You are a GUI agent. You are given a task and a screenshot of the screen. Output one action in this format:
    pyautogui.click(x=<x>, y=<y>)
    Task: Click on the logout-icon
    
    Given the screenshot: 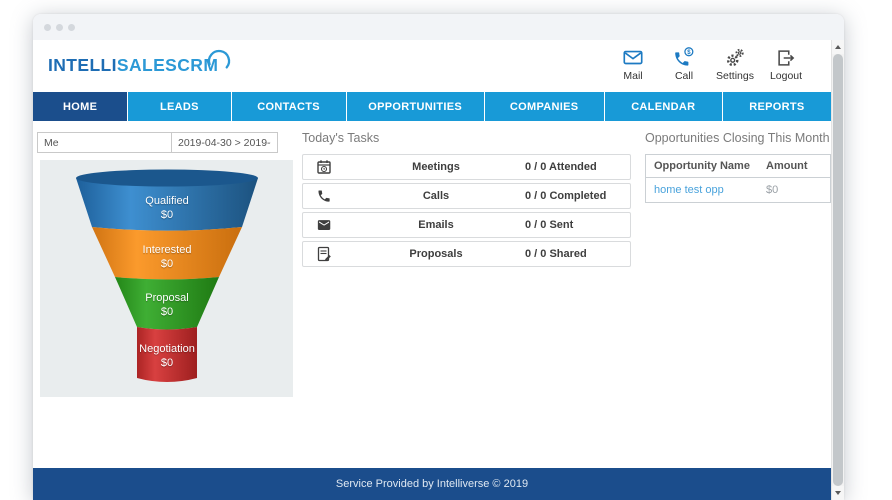 What is the action you would take?
    pyautogui.click(x=786, y=58)
    